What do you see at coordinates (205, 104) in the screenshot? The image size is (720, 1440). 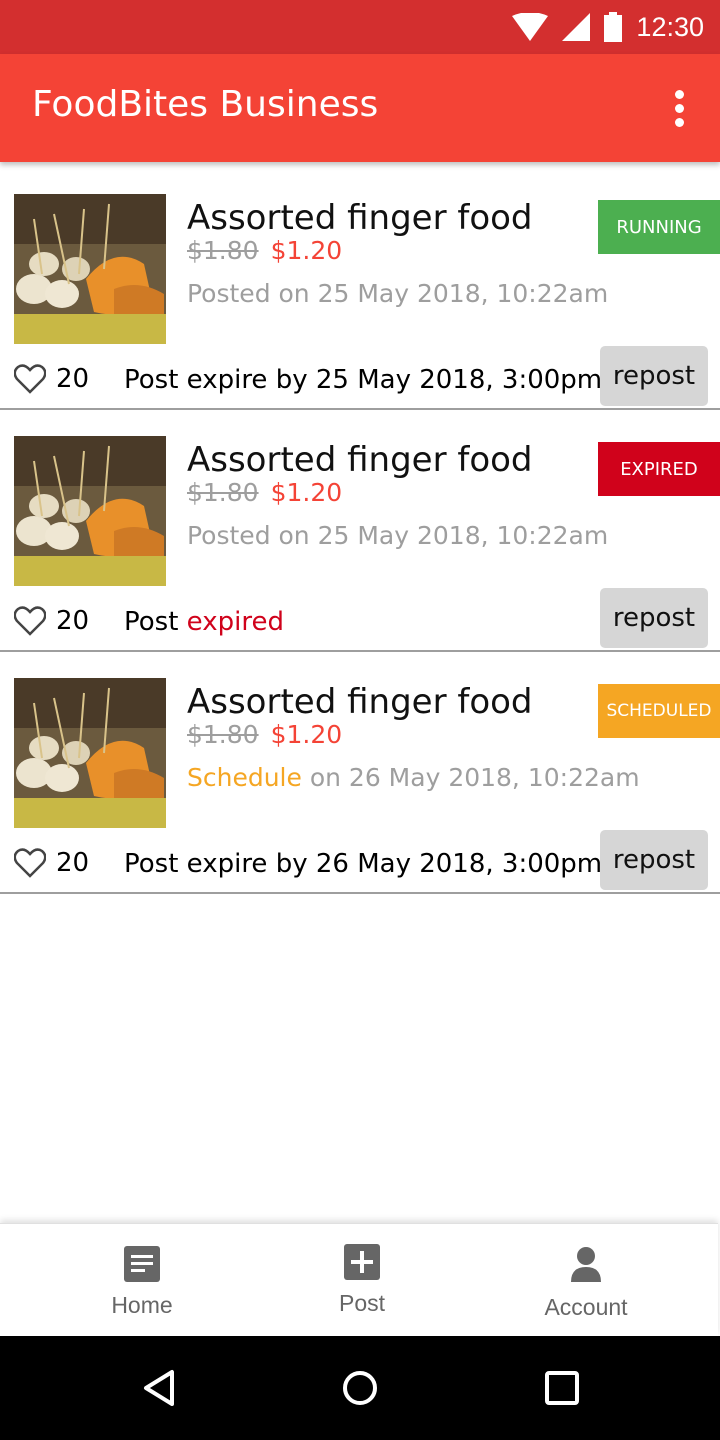 I see `app-title: FoodBites Business` at bounding box center [205, 104].